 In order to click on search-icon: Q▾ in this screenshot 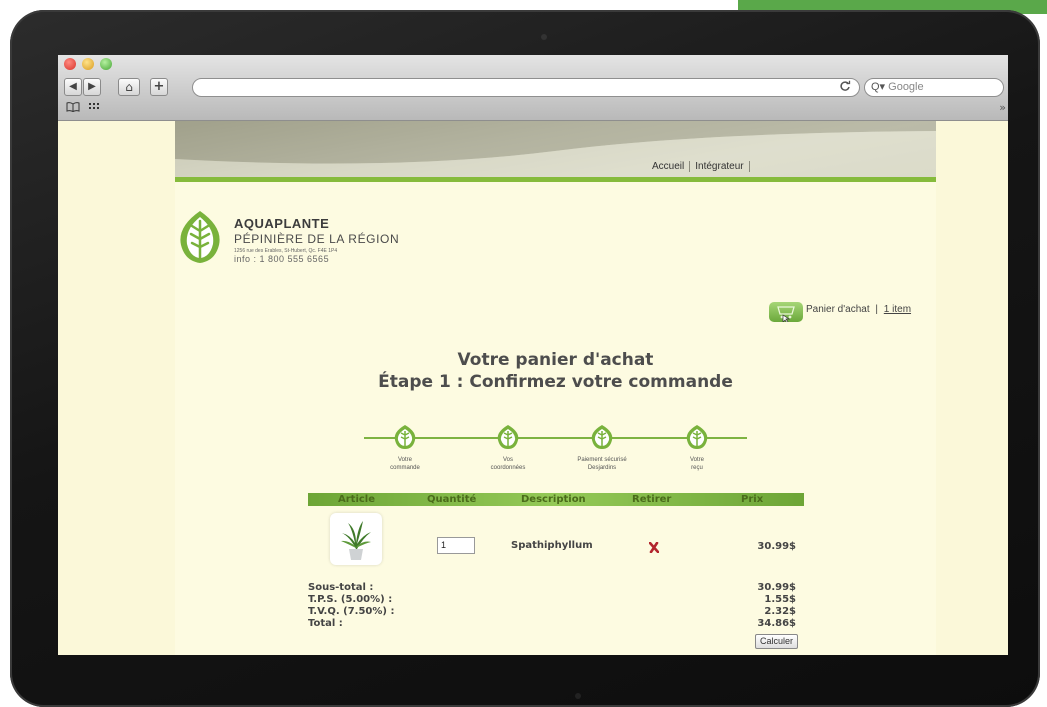, I will do `click(878, 87)`.